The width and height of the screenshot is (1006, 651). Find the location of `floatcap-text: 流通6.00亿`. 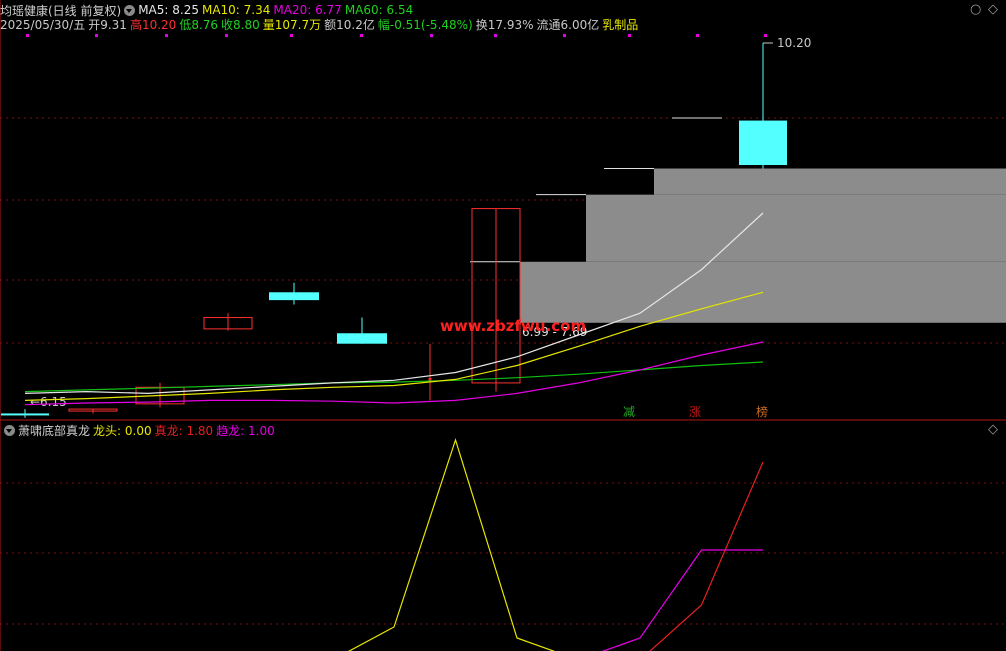

floatcap-text: 流通6.00亿 is located at coordinates (568, 24).